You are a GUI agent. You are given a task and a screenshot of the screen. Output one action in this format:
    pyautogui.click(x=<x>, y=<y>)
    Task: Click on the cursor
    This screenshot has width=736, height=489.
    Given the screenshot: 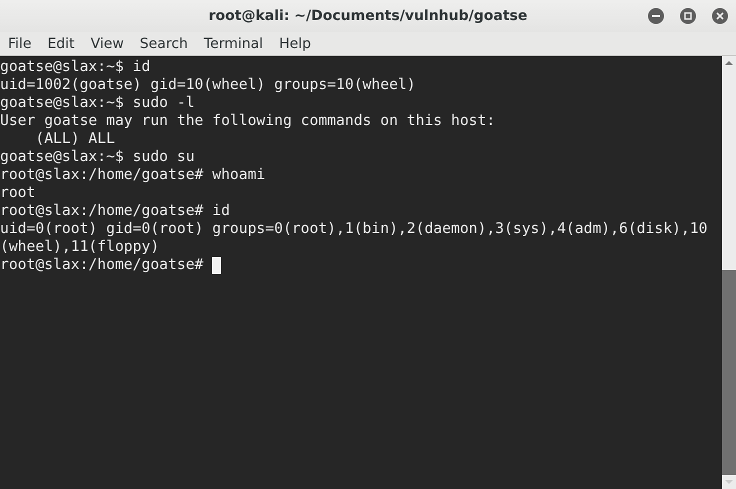 What is the action you would take?
    pyautogui.click(x=217, y=265)
    